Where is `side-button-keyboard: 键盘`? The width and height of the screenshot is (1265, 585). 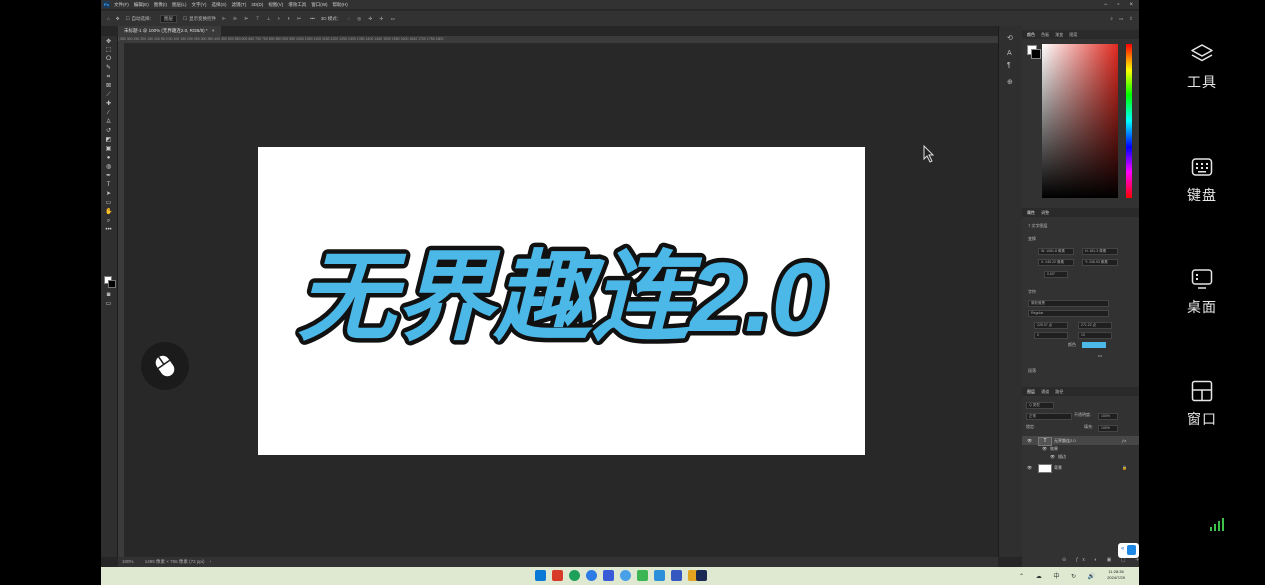
side-button-keyboard: 键盘 is located at coordinates (1202, 180).